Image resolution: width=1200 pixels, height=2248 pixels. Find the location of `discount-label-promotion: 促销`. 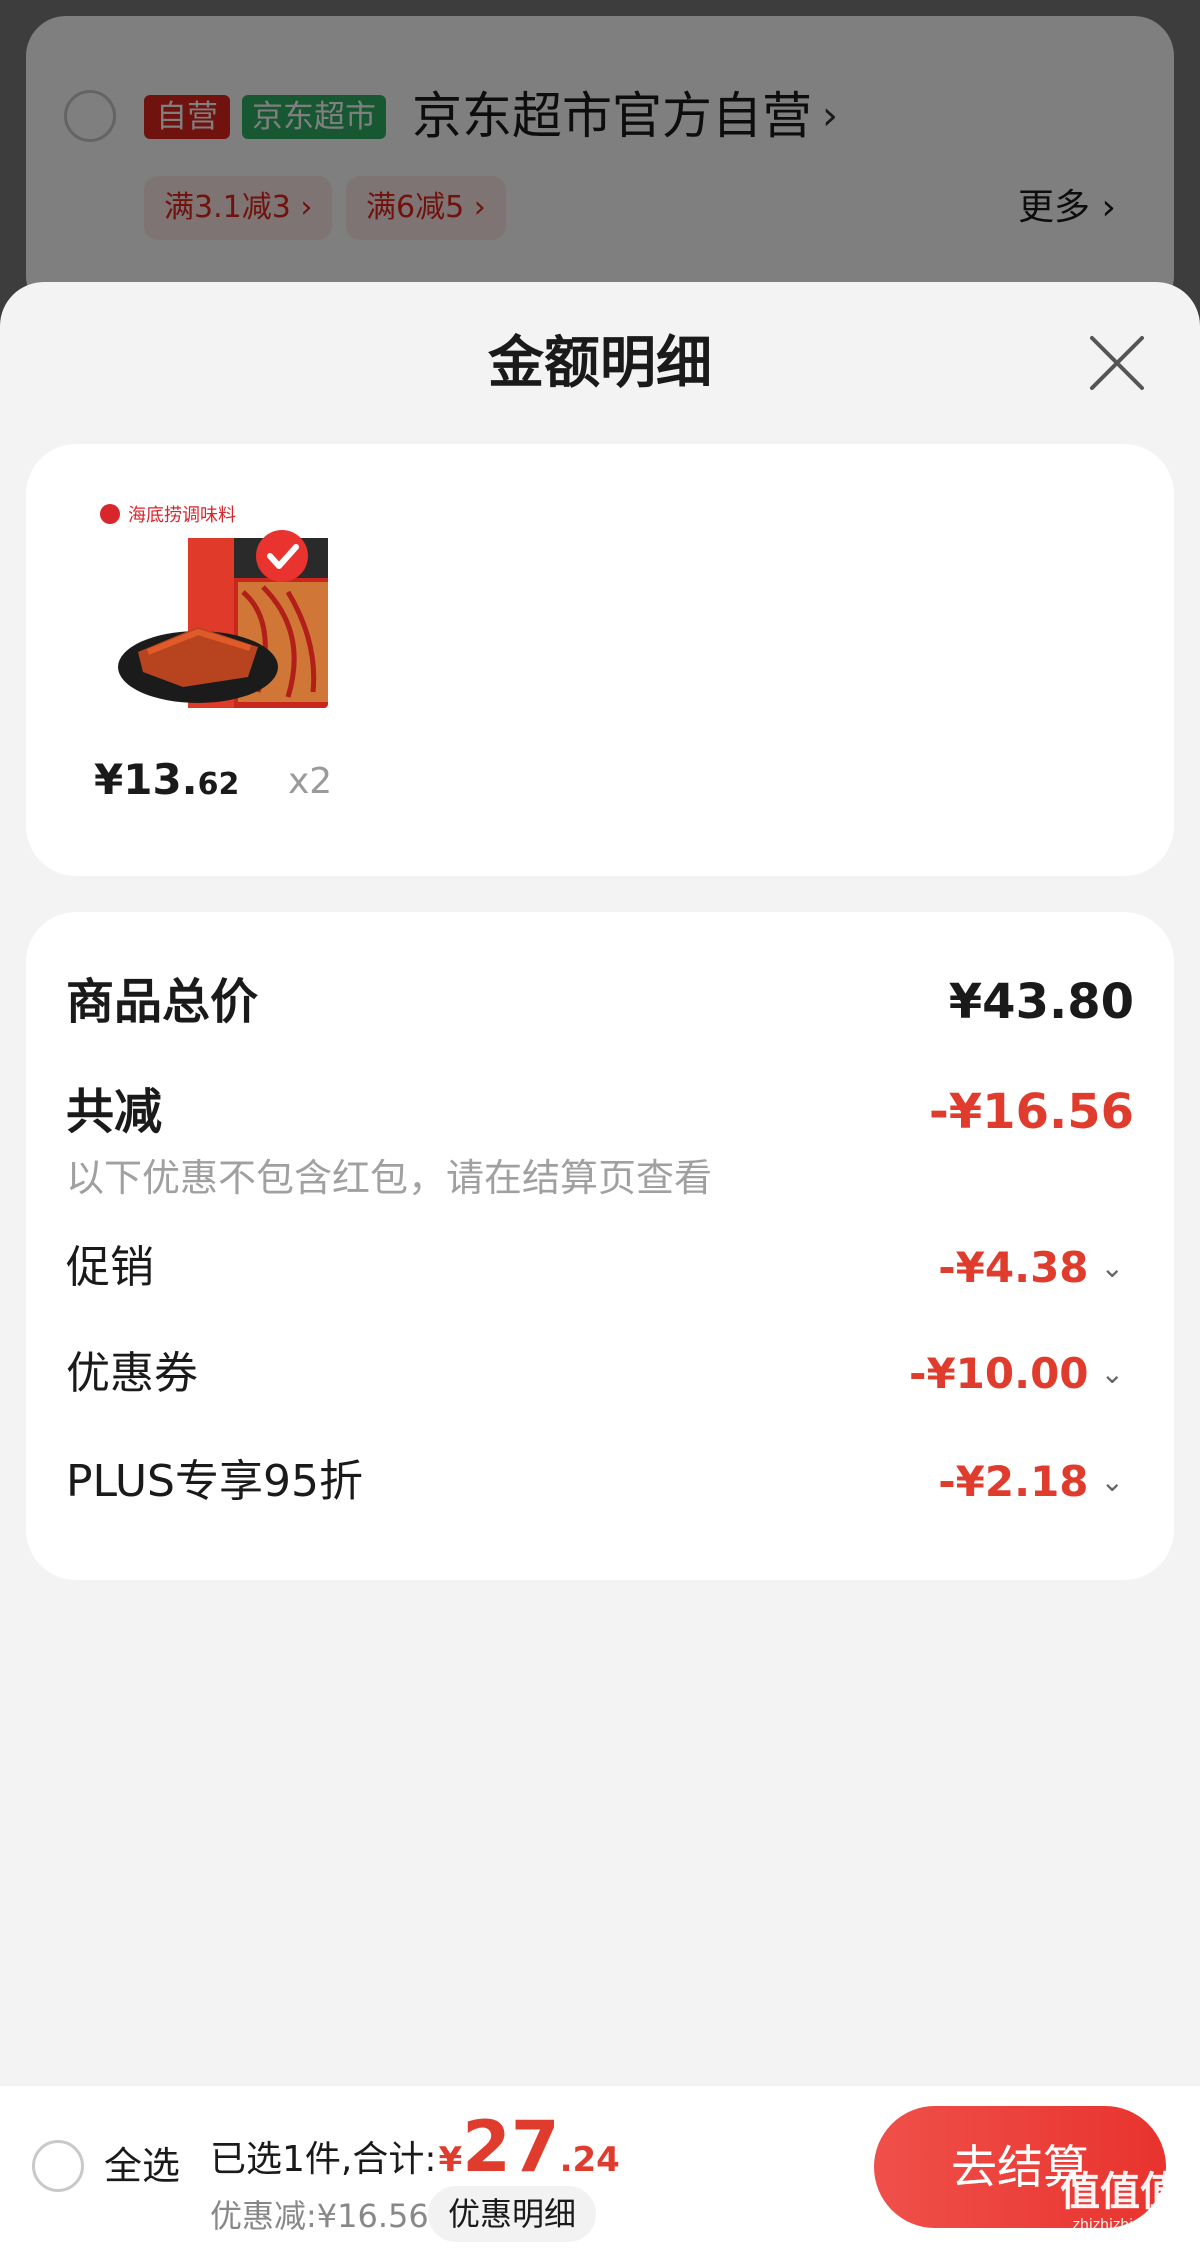

discount-label-promotion: 促销 is located at coordinates (110, 1267).